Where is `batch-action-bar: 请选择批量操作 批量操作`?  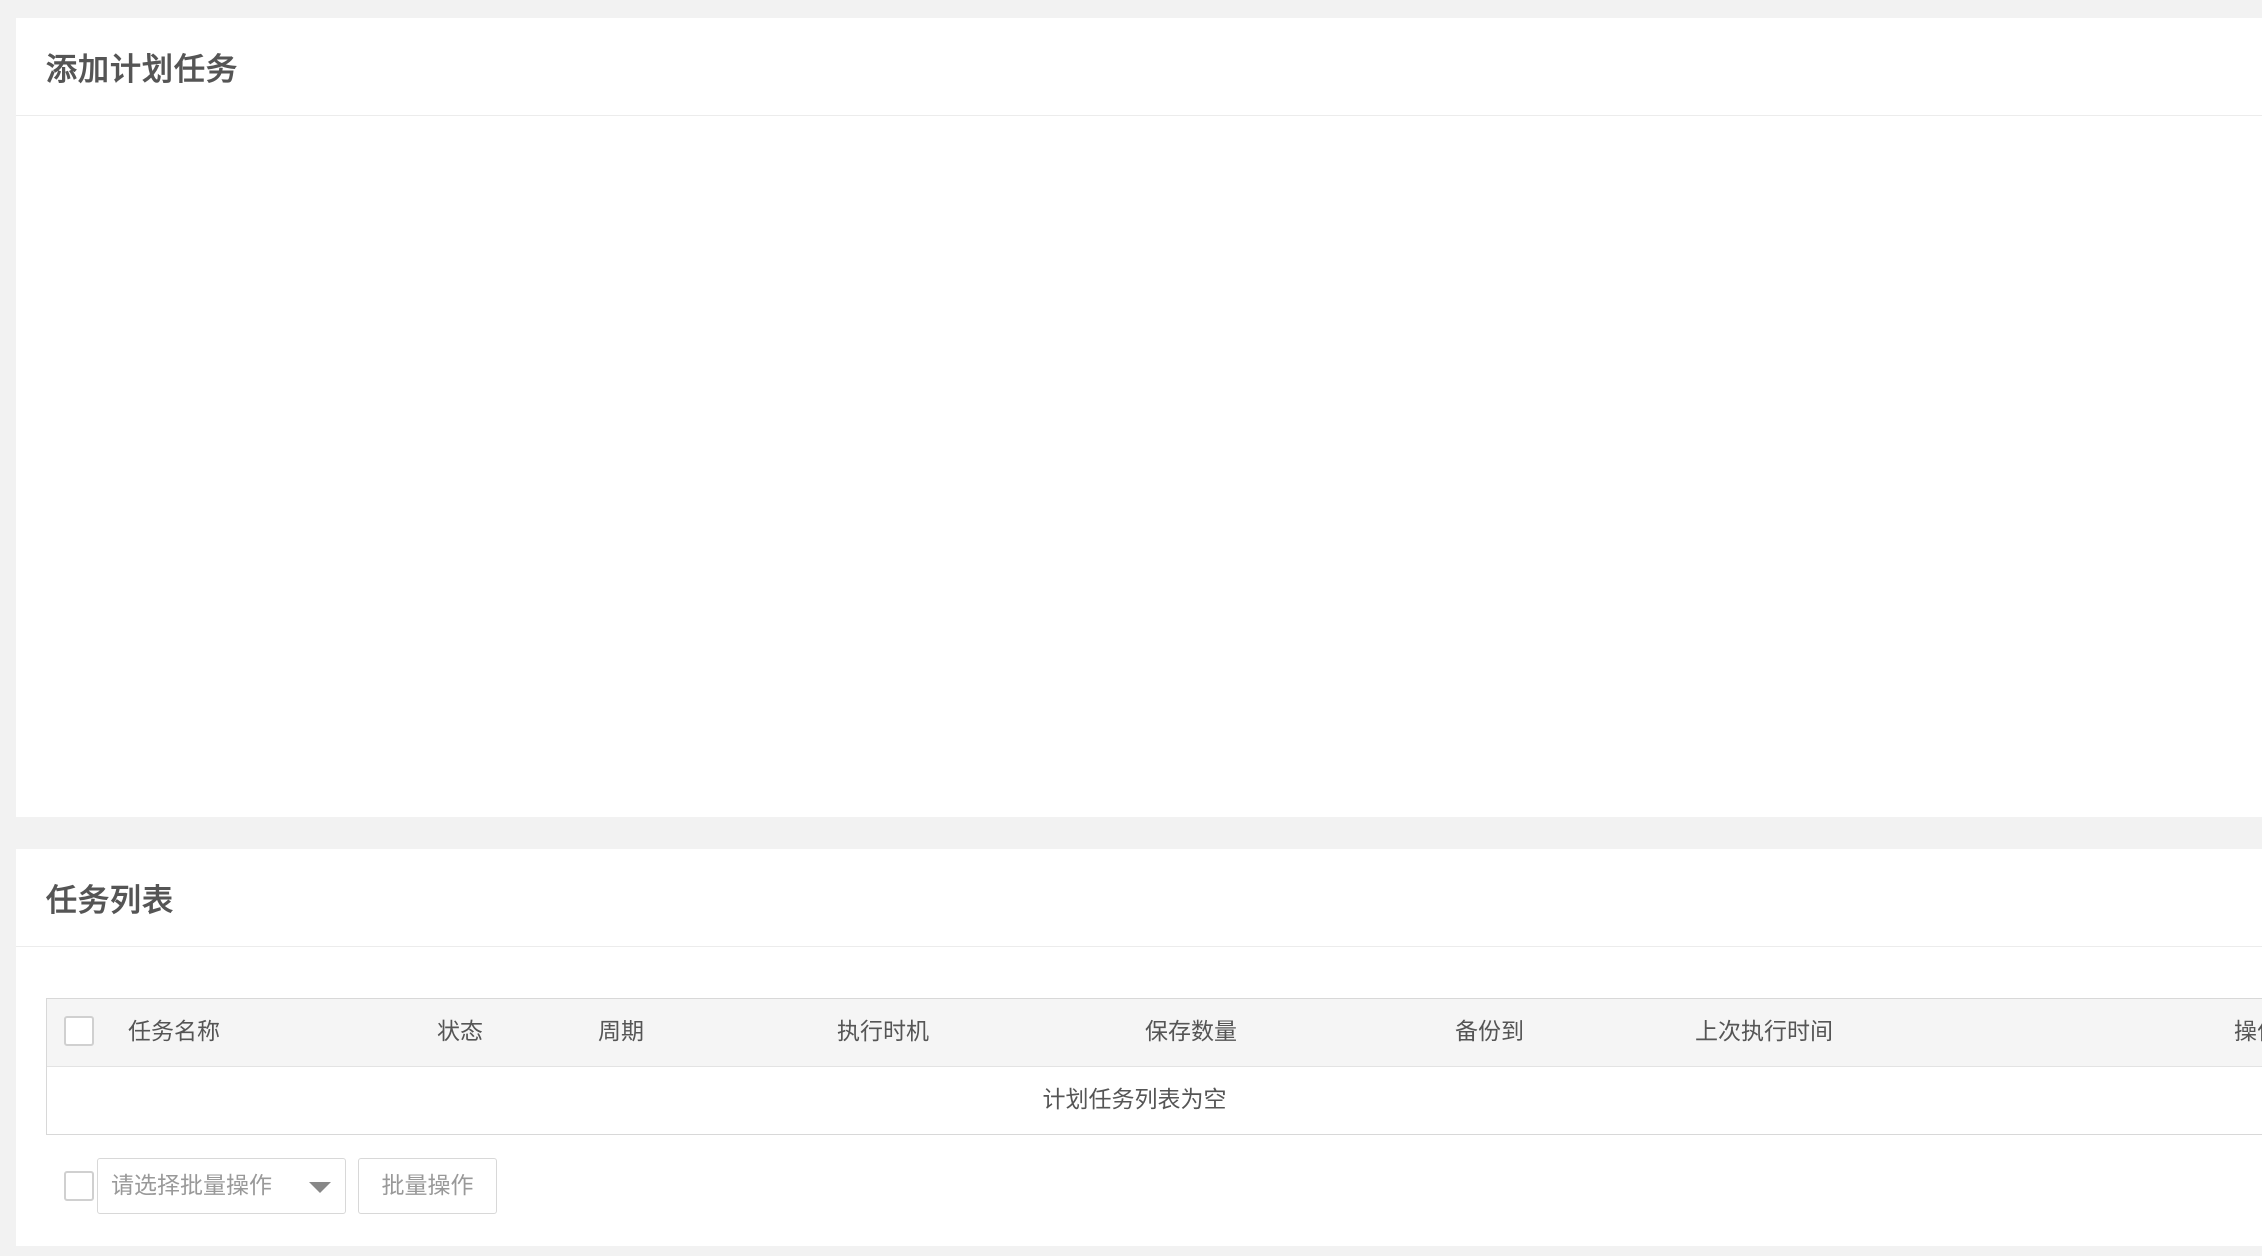
batch-action-bar: 请选择批量操作 批量操作 is located at coordinates (396, 1186).